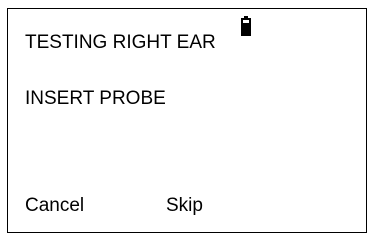 Image resolution: width=384 pixels, height=246 pixels. What do you see at coordinates (120, 42) in the screenshot?
I see `test-title: TESTING RIGHT EAR` at bounding box center [120, 42].